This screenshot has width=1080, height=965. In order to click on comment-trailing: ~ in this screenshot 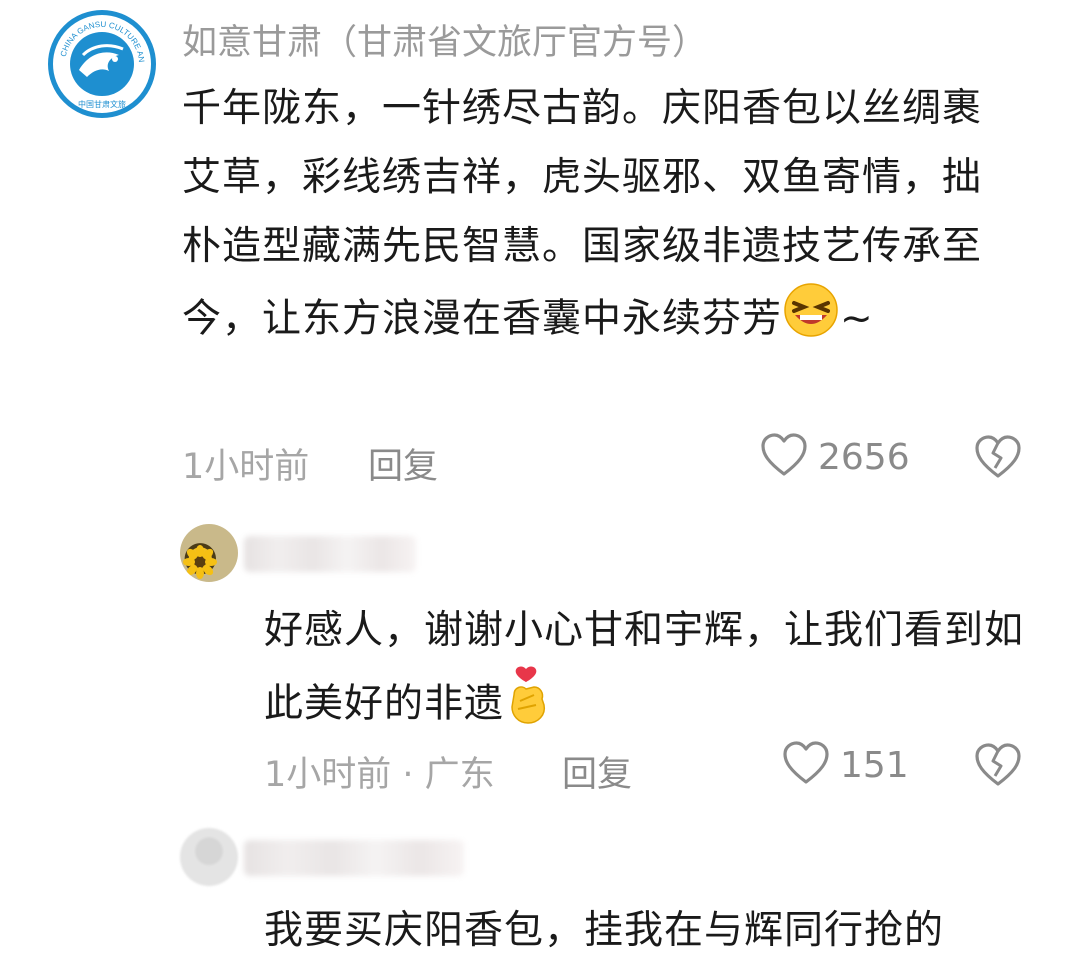, I will do `click(857, 319)`.